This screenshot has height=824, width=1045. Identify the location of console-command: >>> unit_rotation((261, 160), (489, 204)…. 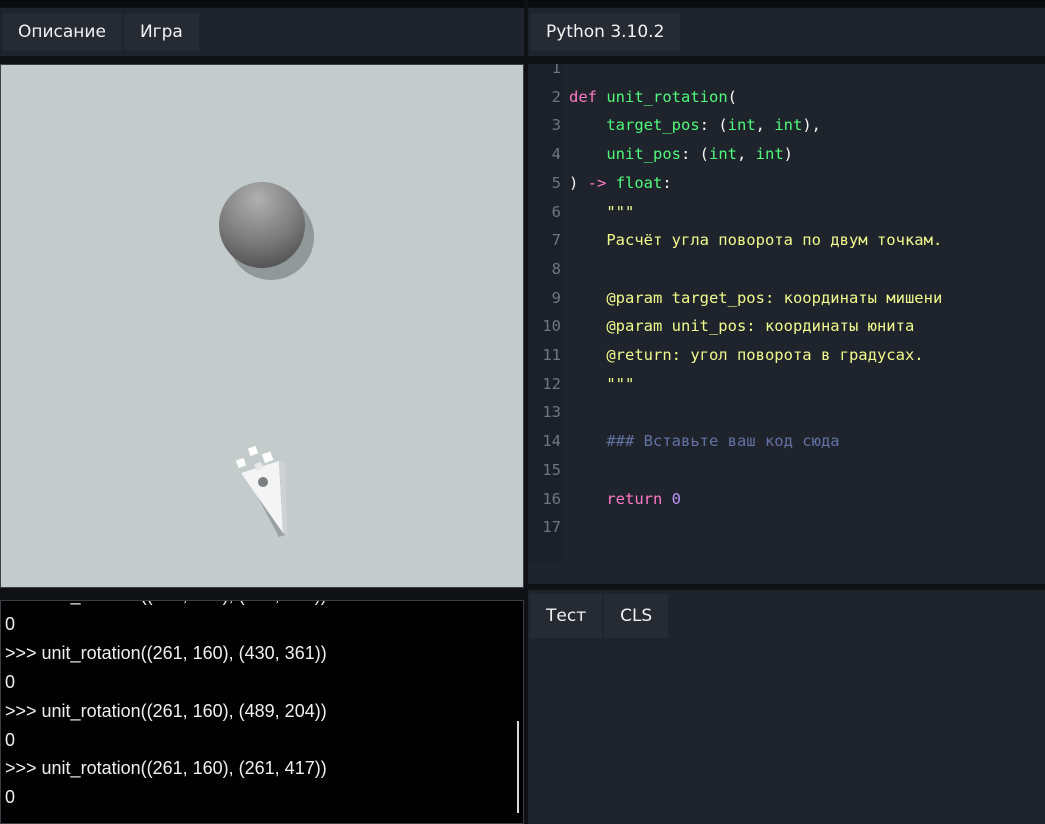
(166, 710).